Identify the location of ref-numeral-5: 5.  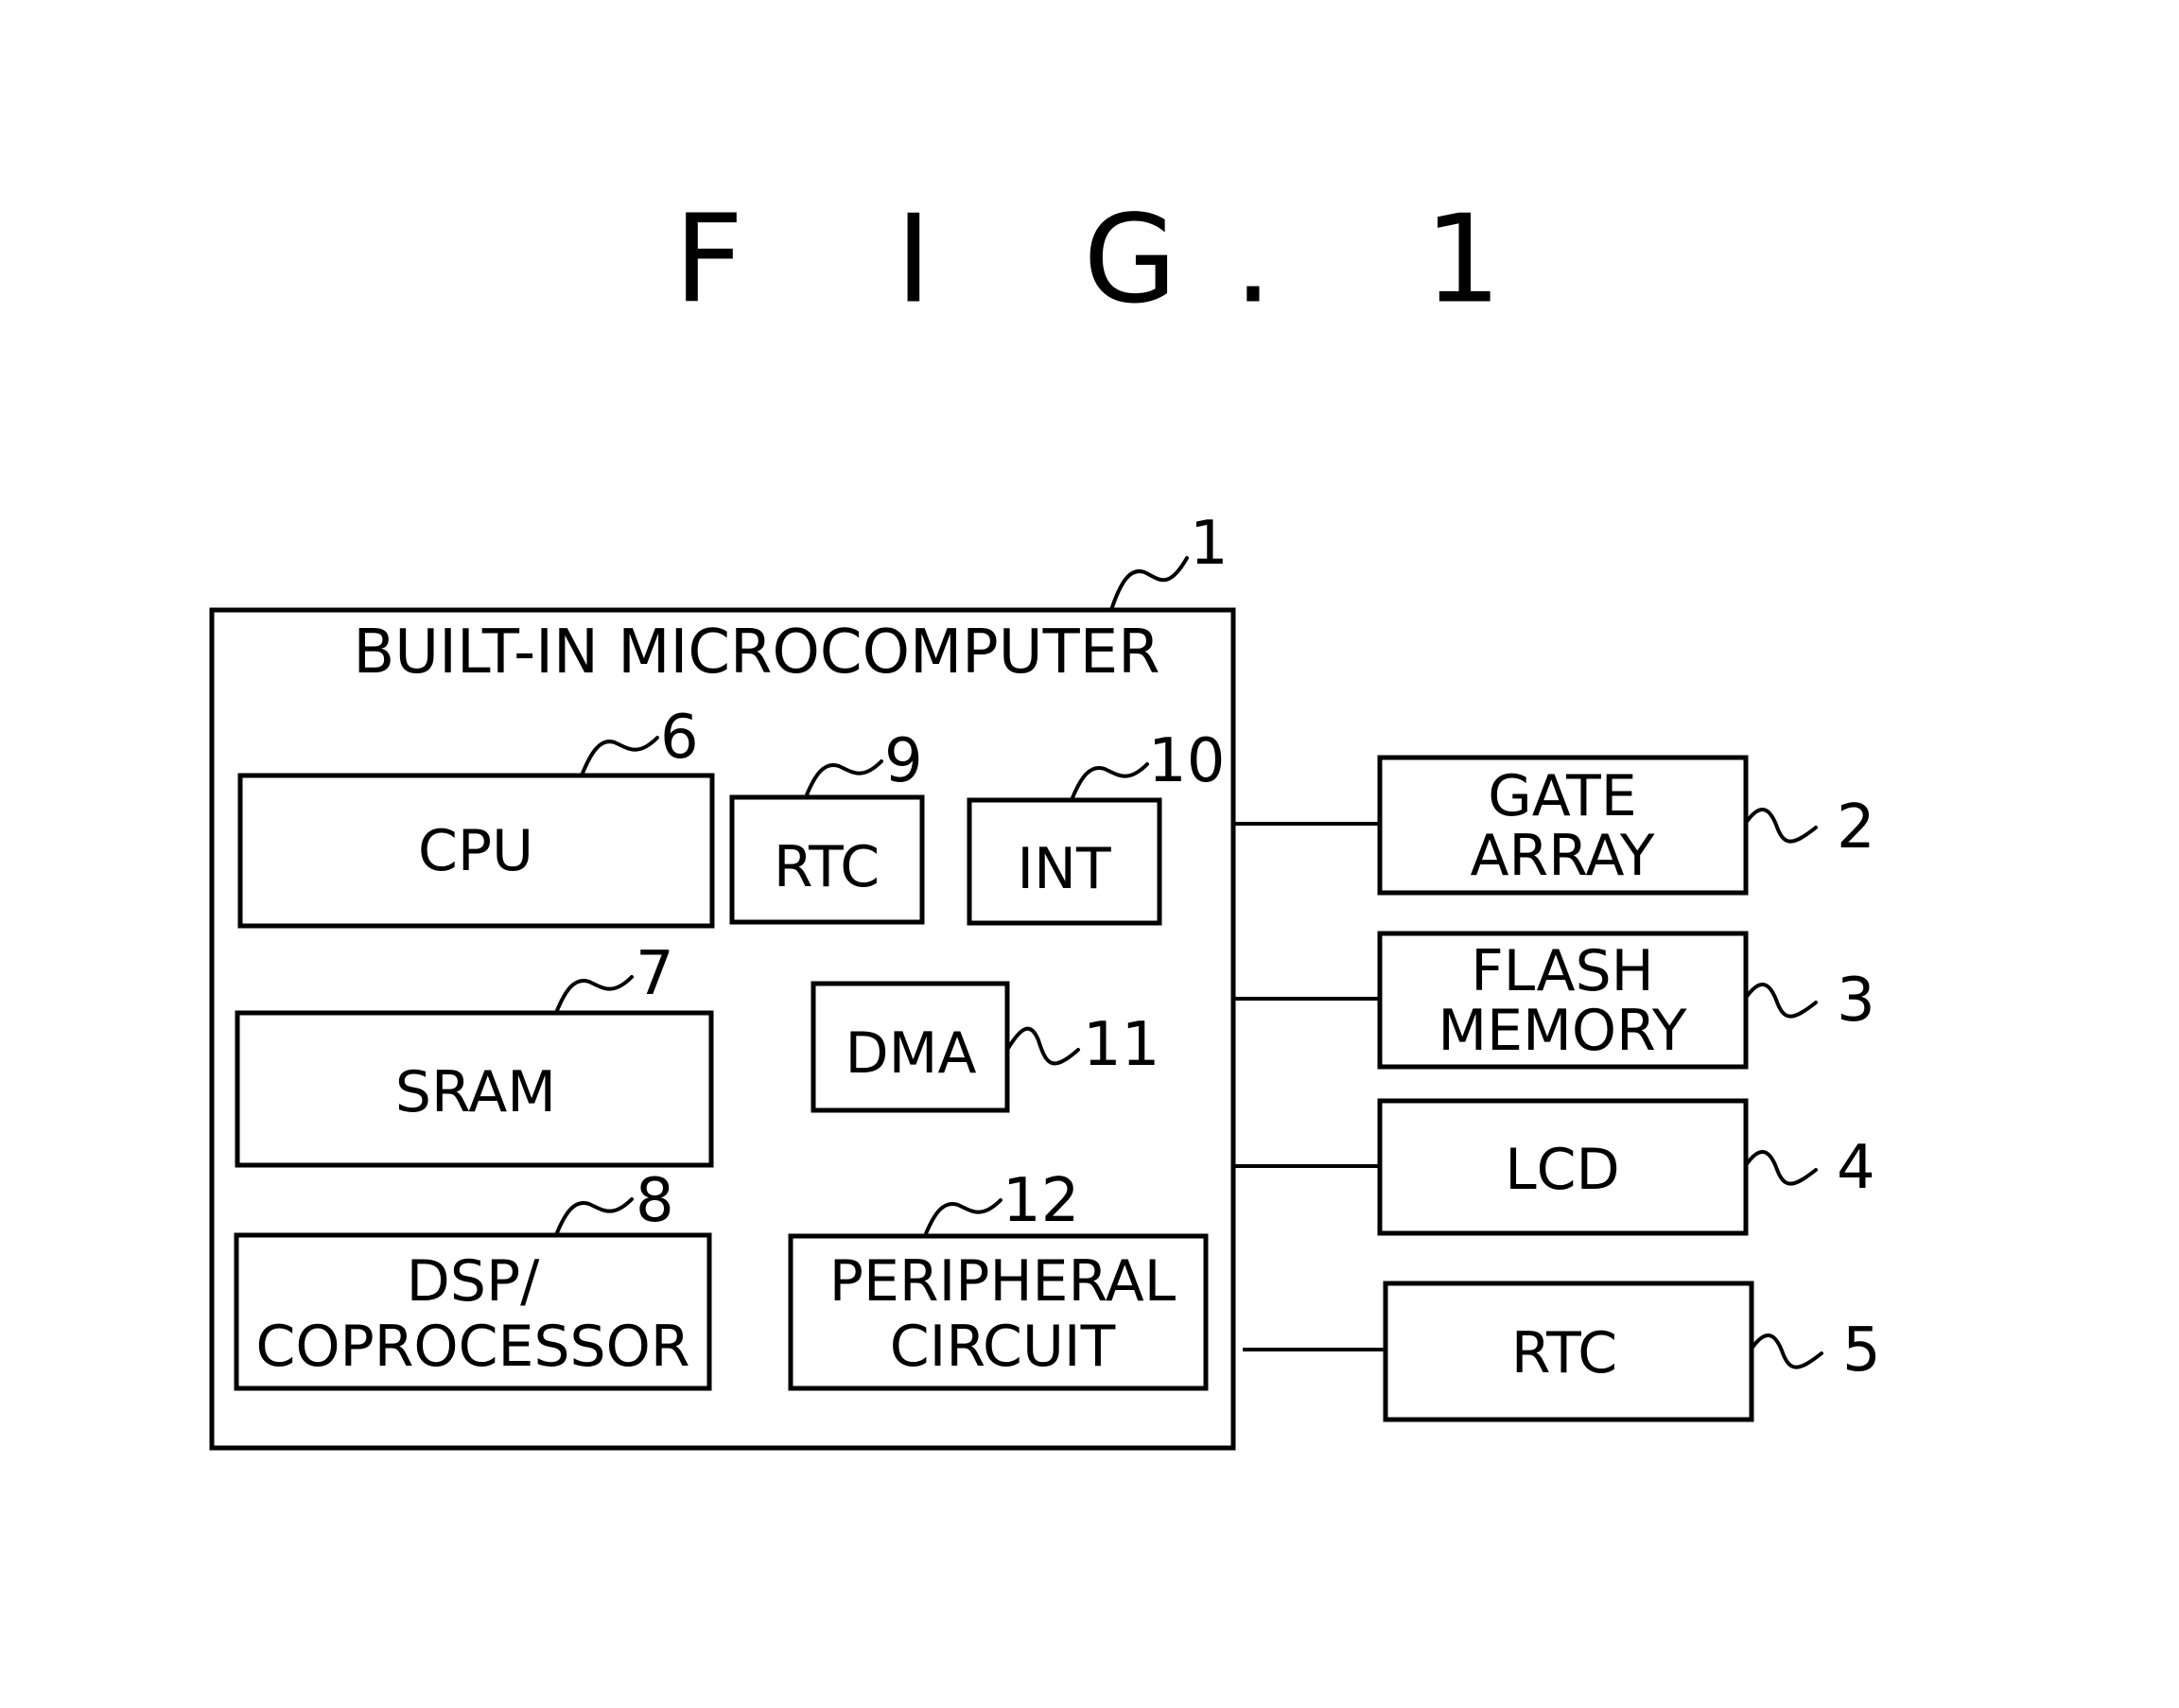
(1861, 1351).